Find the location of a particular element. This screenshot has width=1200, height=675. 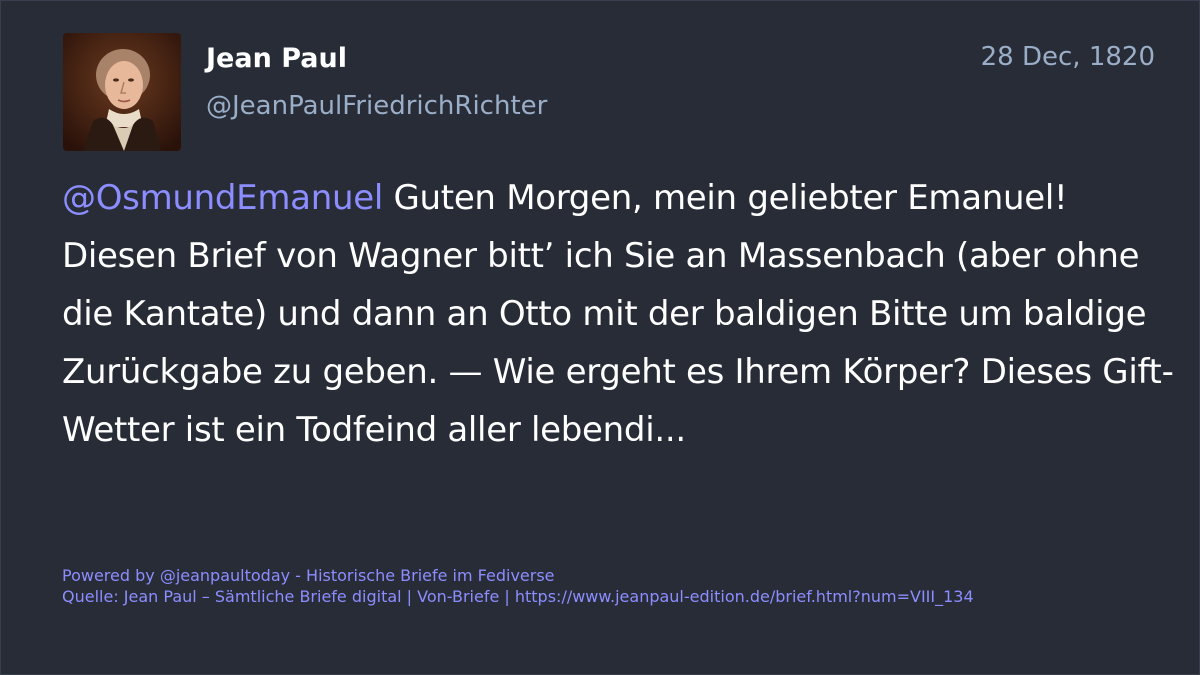

portrait-image is located at coordinates (122, 92).